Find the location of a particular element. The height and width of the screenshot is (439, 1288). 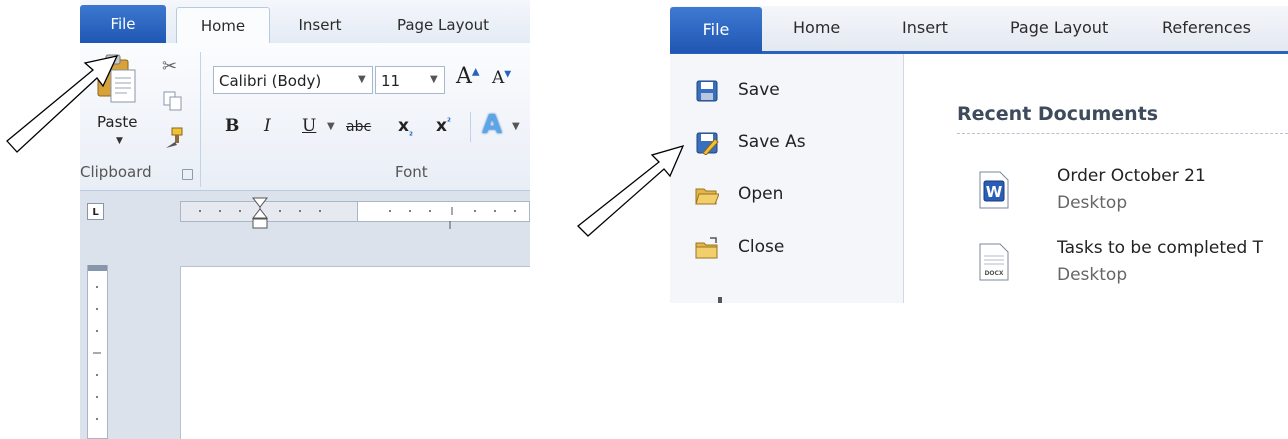

superscript-button: x² is located at coordinates (443, 126).